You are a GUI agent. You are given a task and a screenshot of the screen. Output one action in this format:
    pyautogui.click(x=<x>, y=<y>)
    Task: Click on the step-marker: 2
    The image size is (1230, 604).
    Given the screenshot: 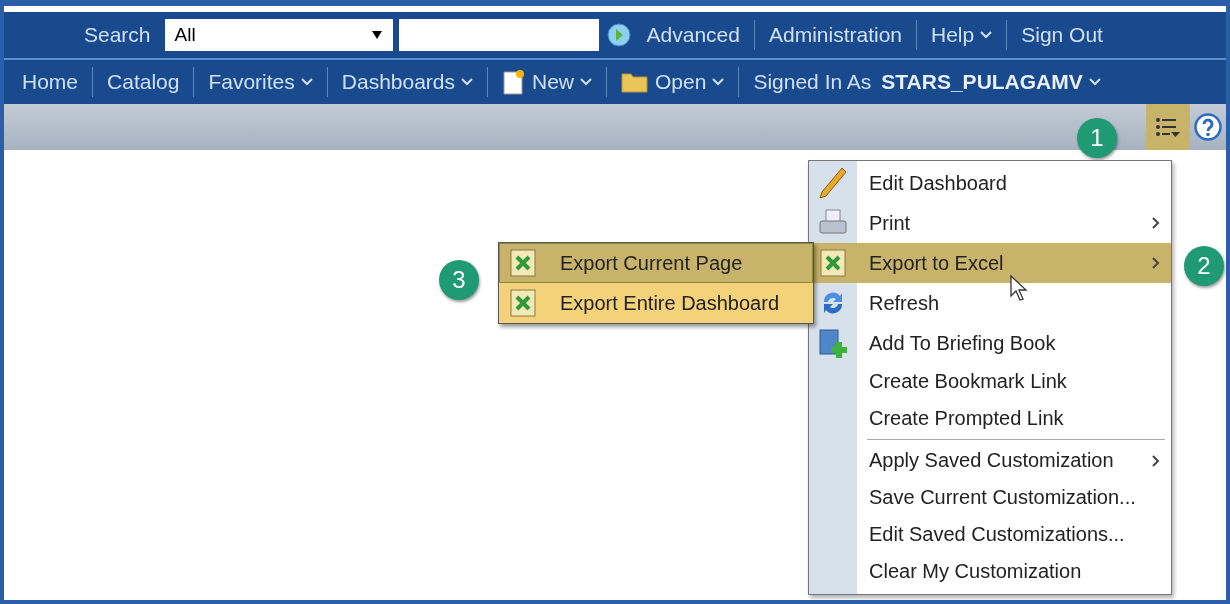 What is the action you would take?
    pyautogui.click(x=1204, y=266)
    